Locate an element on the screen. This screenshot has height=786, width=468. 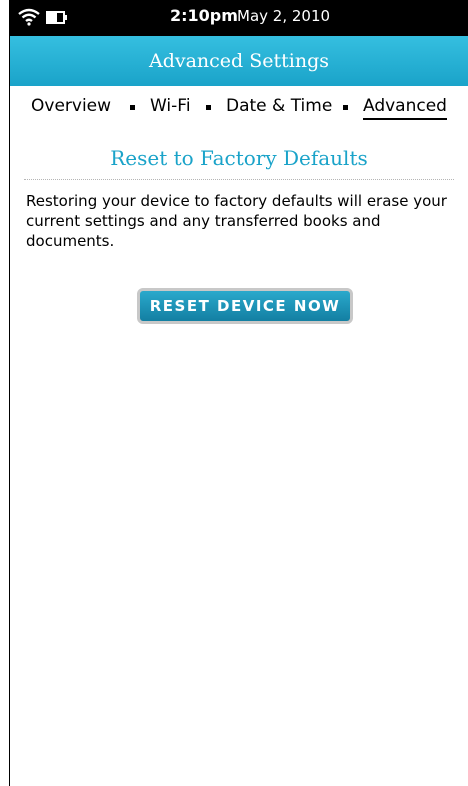
tab-overview: Overview is located at coordinates (71, 106).